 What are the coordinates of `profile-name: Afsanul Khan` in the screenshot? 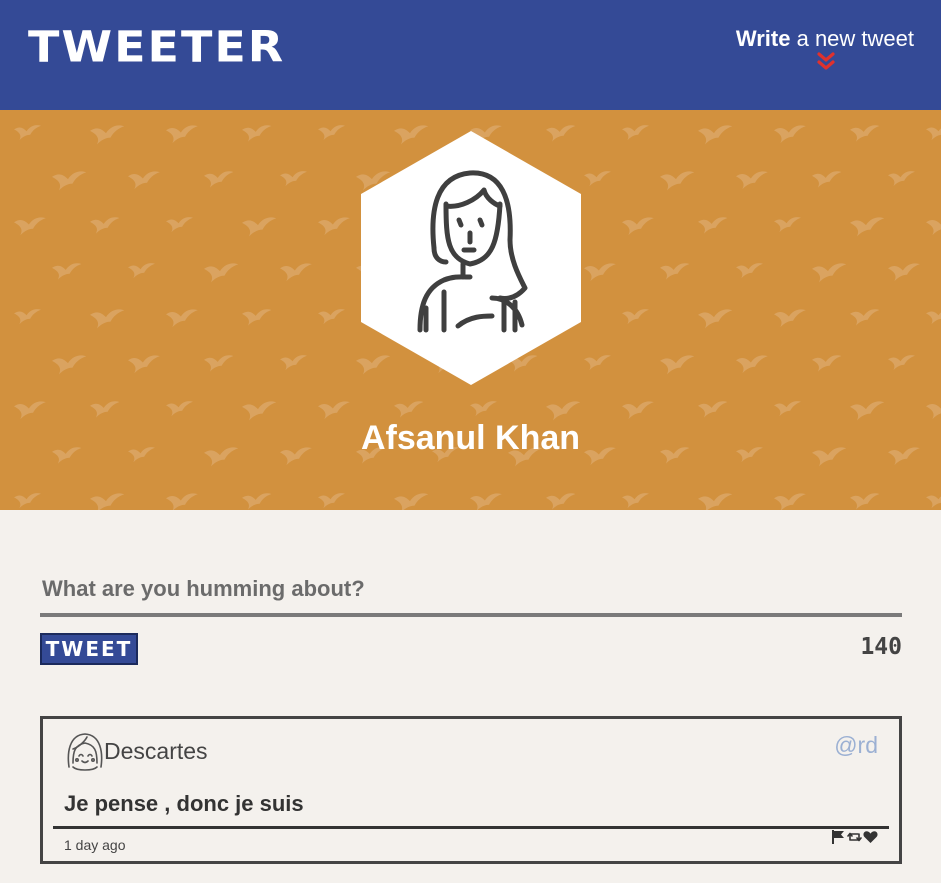 It's located at (470, 438).